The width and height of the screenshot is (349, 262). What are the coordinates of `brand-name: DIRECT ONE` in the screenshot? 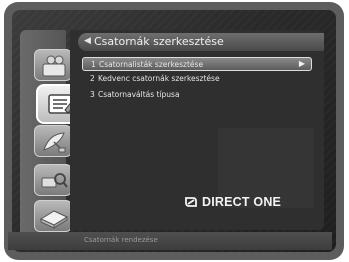 It's located at (242, 202).